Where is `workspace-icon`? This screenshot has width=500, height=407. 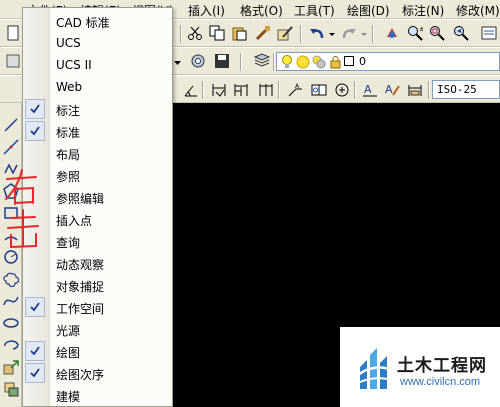
workspace-icon is located at coordinates (13, 61).